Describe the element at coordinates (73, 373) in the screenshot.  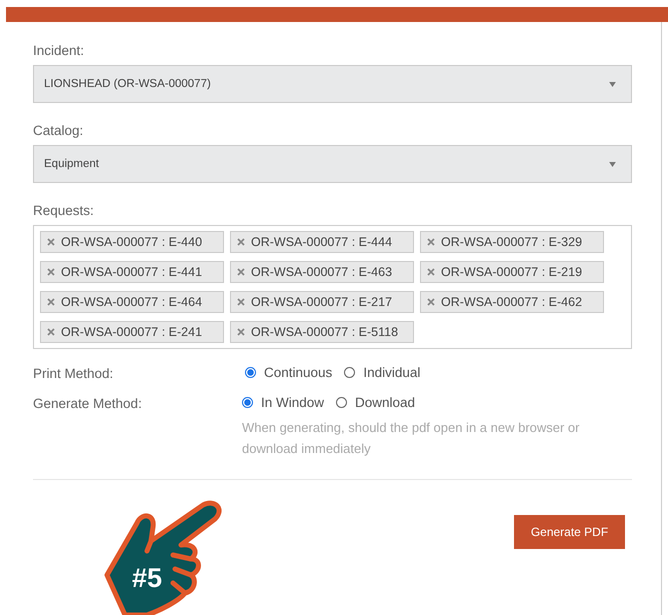
I see `field-label: Print Method:` at that location.